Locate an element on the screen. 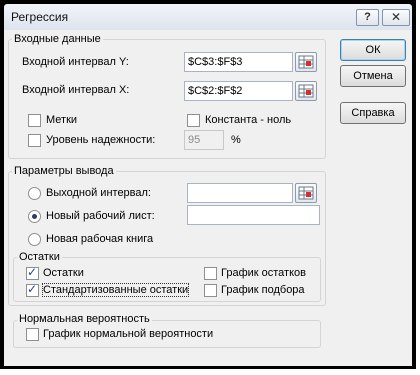  help-titlebar-button: ? is located at coordinates (367, 17).